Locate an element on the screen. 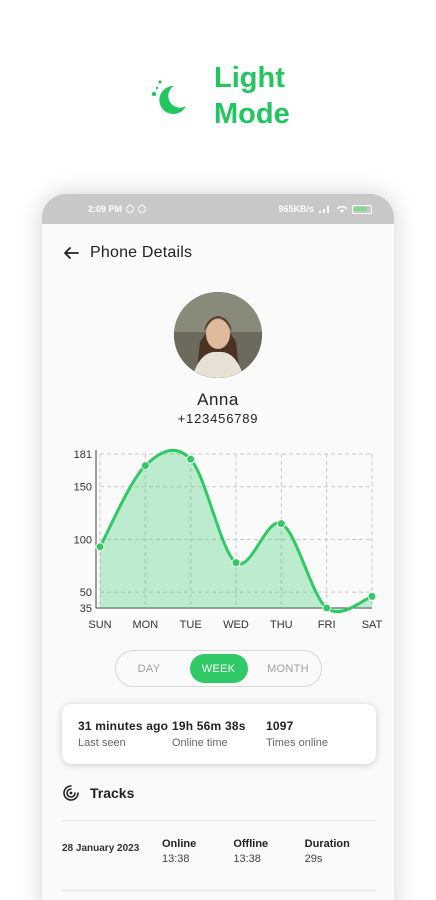 This screenshot has height=900, width=436. stat-label: Online time is located at coordinates (200, 743).